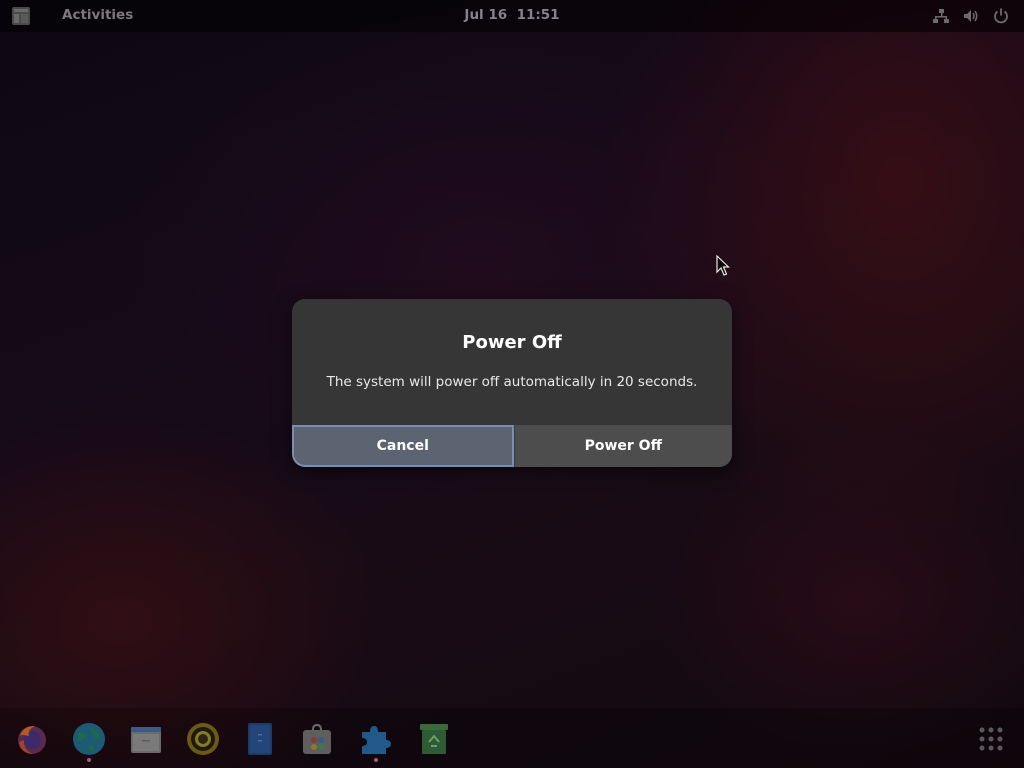 Image resolution: width=1024 pixels, height=768 pixels. Describe the element at coordinates (89, 739) in the screenshot. I see `browser-globe-icon` at that location.